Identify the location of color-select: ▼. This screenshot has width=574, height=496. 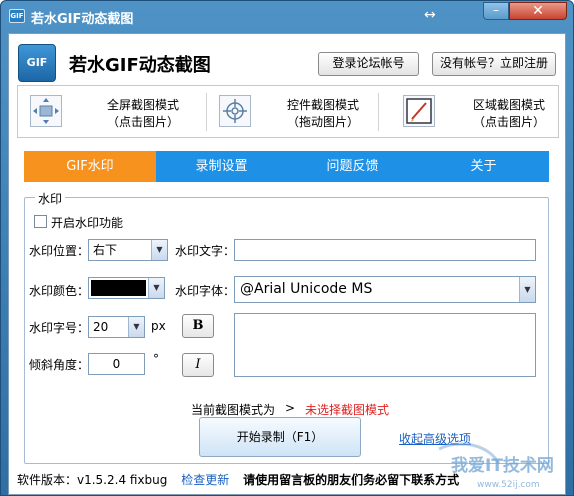
(126, 288).